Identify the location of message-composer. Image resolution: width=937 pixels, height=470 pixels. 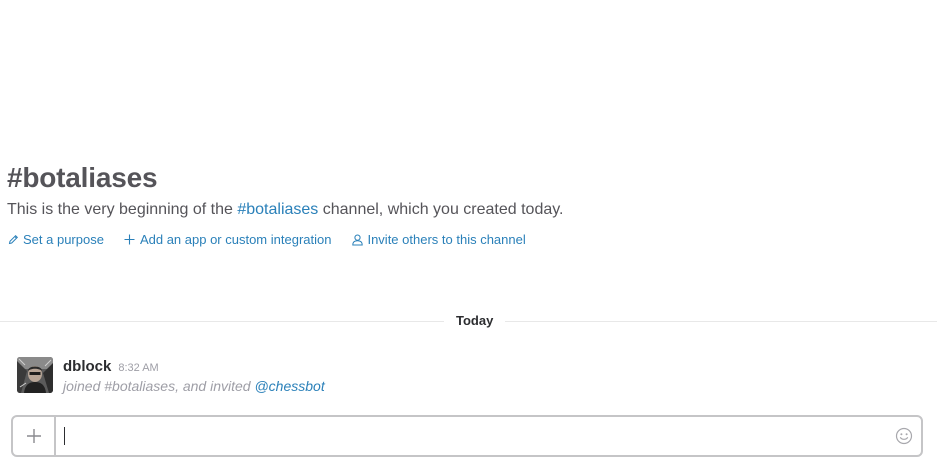
(467, 436).